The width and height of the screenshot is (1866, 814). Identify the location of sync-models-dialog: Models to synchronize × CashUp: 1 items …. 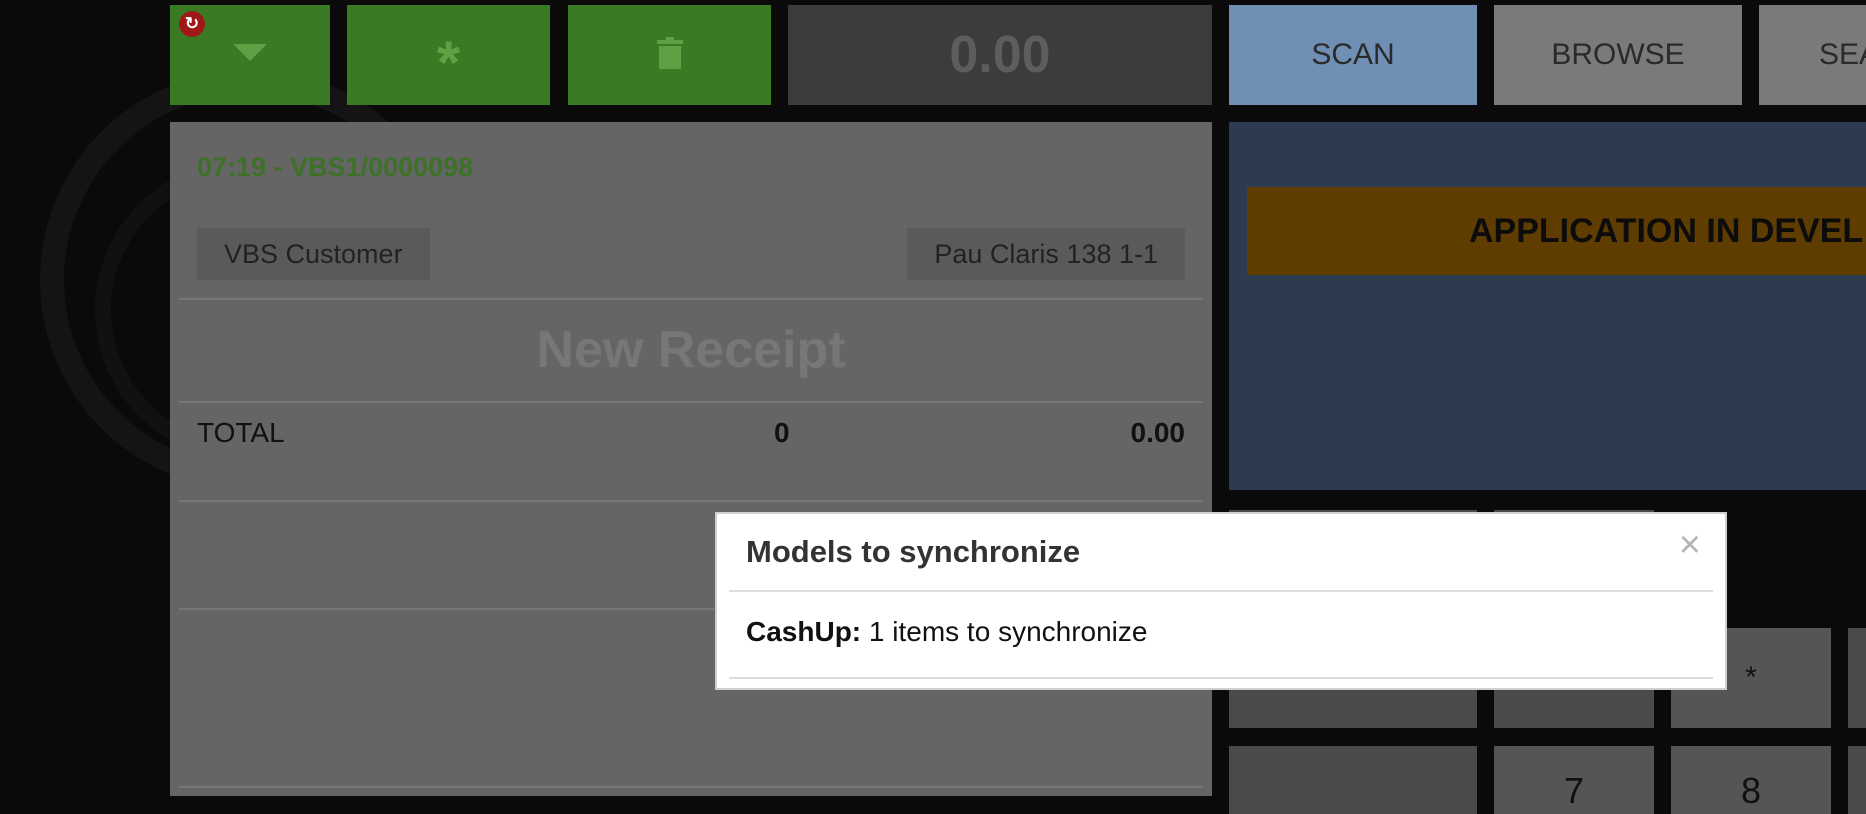
(1221, 601).